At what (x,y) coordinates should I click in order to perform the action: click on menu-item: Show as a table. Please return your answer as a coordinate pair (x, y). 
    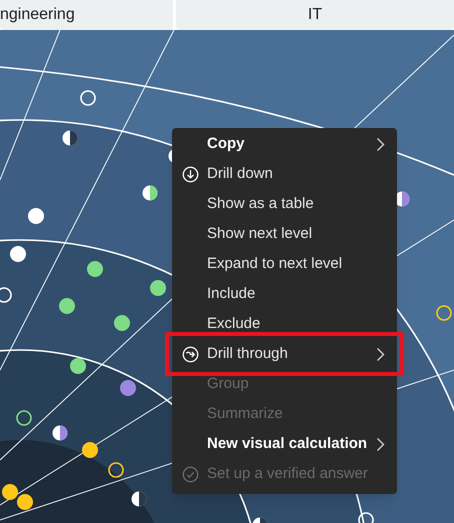
    Looking at the image, I should click on (284, 204).